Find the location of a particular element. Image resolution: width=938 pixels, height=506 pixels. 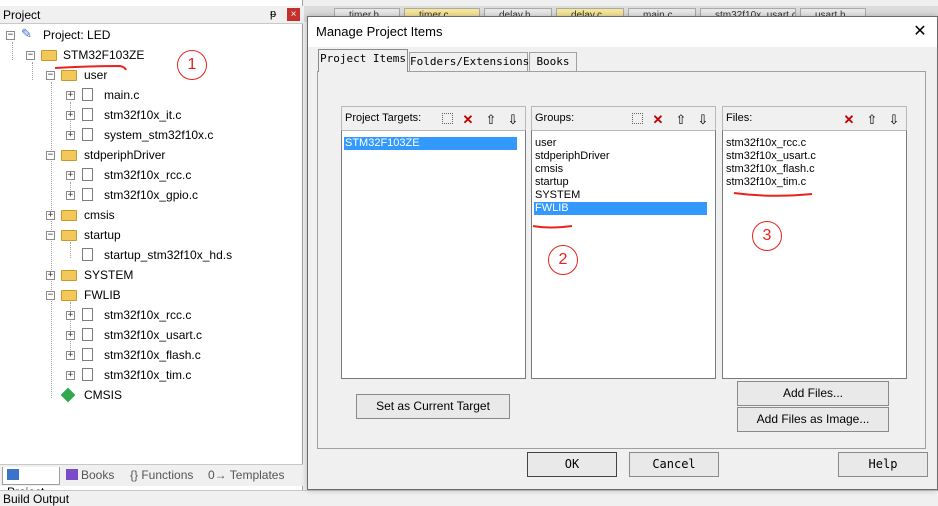

tab-project-items: Project Items is located at coordinates (363, 60).